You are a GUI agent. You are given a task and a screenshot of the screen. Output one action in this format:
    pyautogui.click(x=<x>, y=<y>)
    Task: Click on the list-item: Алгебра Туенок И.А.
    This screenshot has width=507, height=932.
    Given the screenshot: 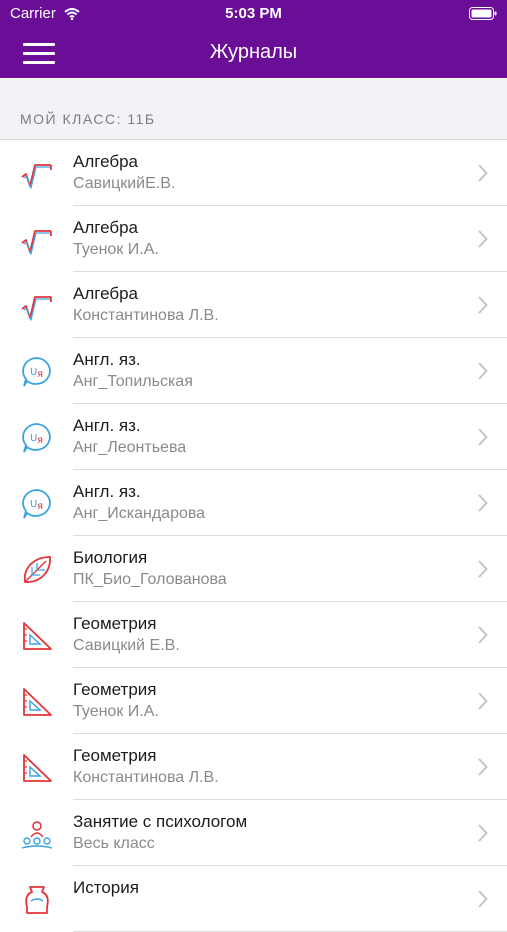 What is the action you would take?
    pyautogui.click(x=253, y=239)
    